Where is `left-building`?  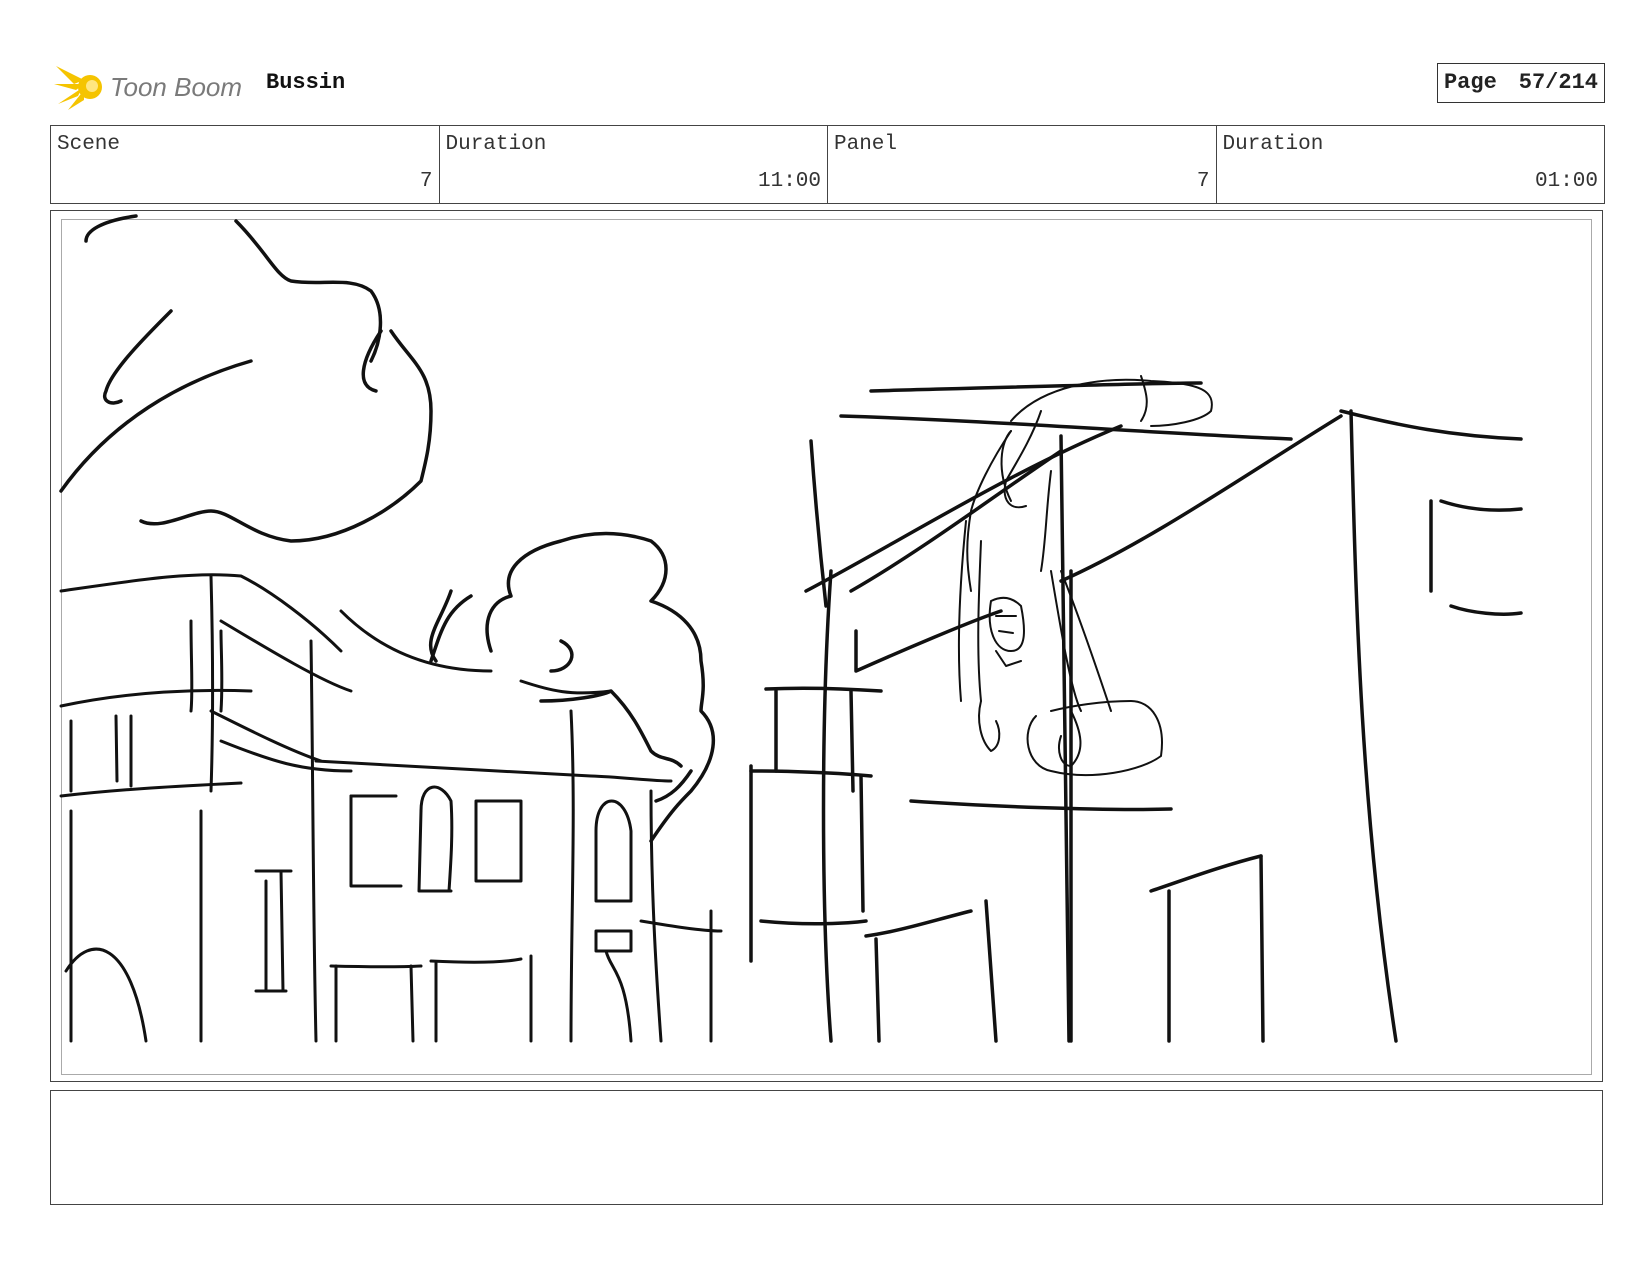 left-building is located at coordinates (206, 808).